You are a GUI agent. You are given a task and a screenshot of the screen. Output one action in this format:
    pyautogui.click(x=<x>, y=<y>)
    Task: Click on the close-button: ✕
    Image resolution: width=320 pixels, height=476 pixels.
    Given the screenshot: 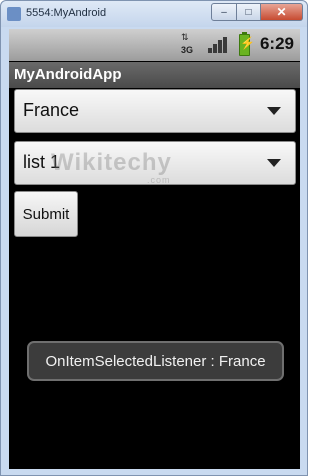 What is the action you would take?
    pyautogui.click(x=282, y=12)
    